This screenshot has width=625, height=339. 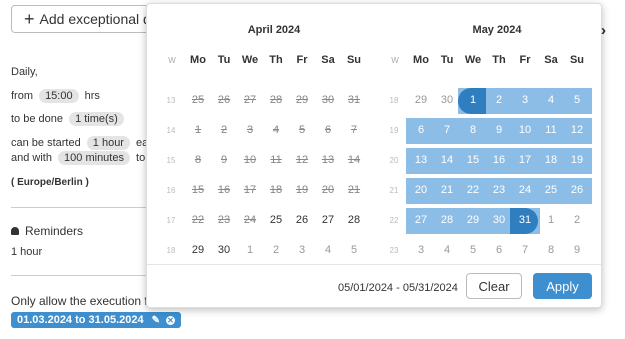 What do you see at coordinates (171, 250) in the screenshot?
I see `week-number: 18` at bounding box center [171, 250].